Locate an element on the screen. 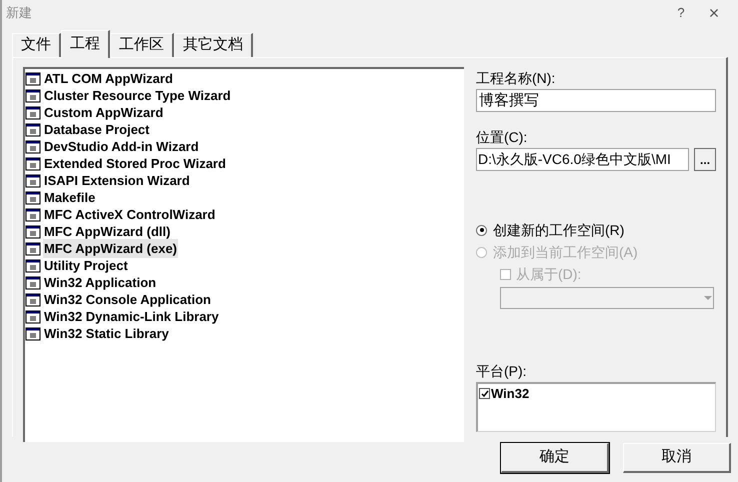  field-label: 工程名称(N): is located at coordinates (516, 78).